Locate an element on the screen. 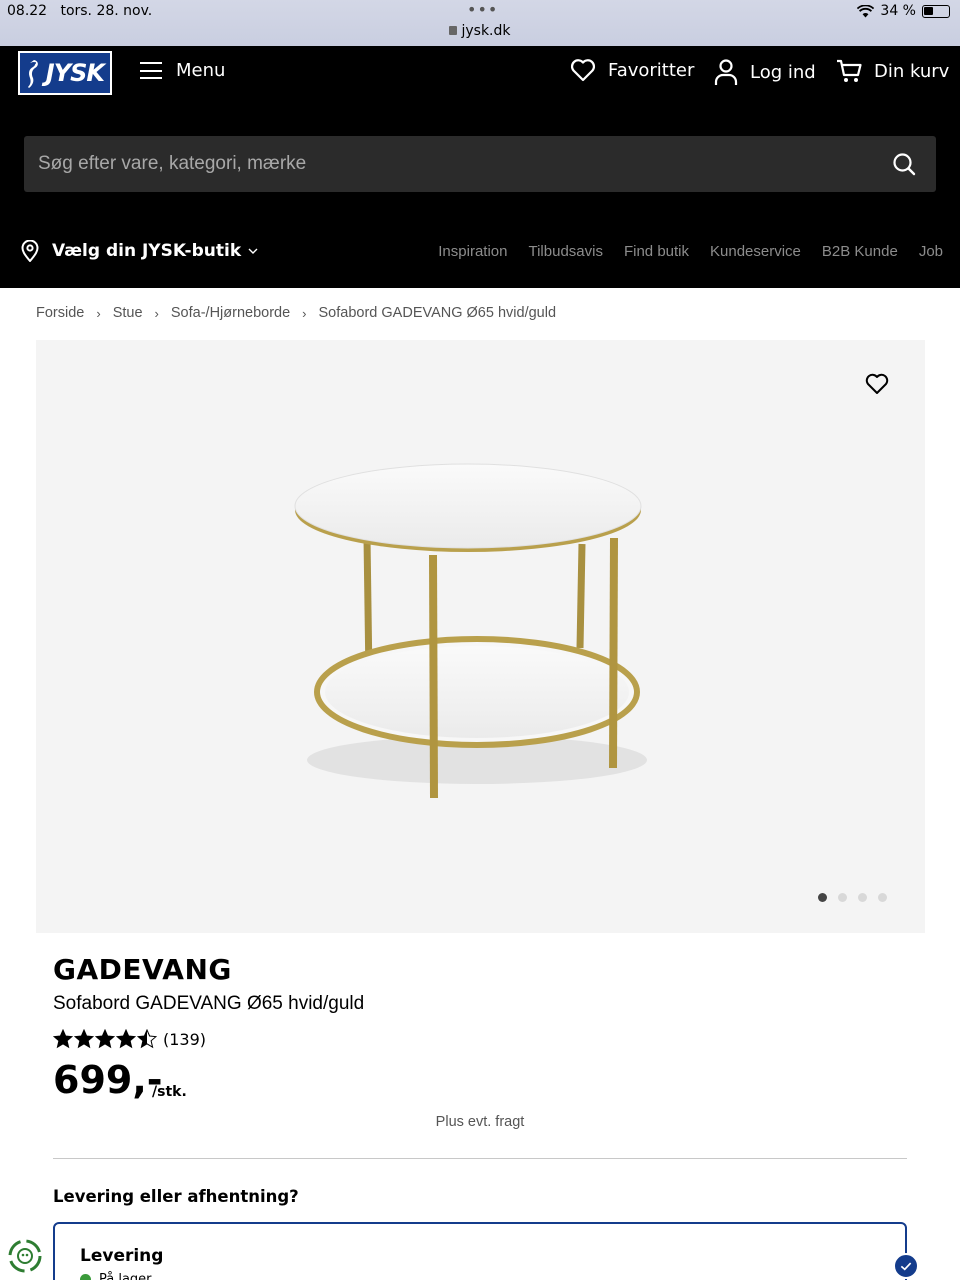 Image resolution: width=960 pixels, height=1280 pixels. store-selector: Vælg din JYSK-butik is located at coordinates (139, 251).